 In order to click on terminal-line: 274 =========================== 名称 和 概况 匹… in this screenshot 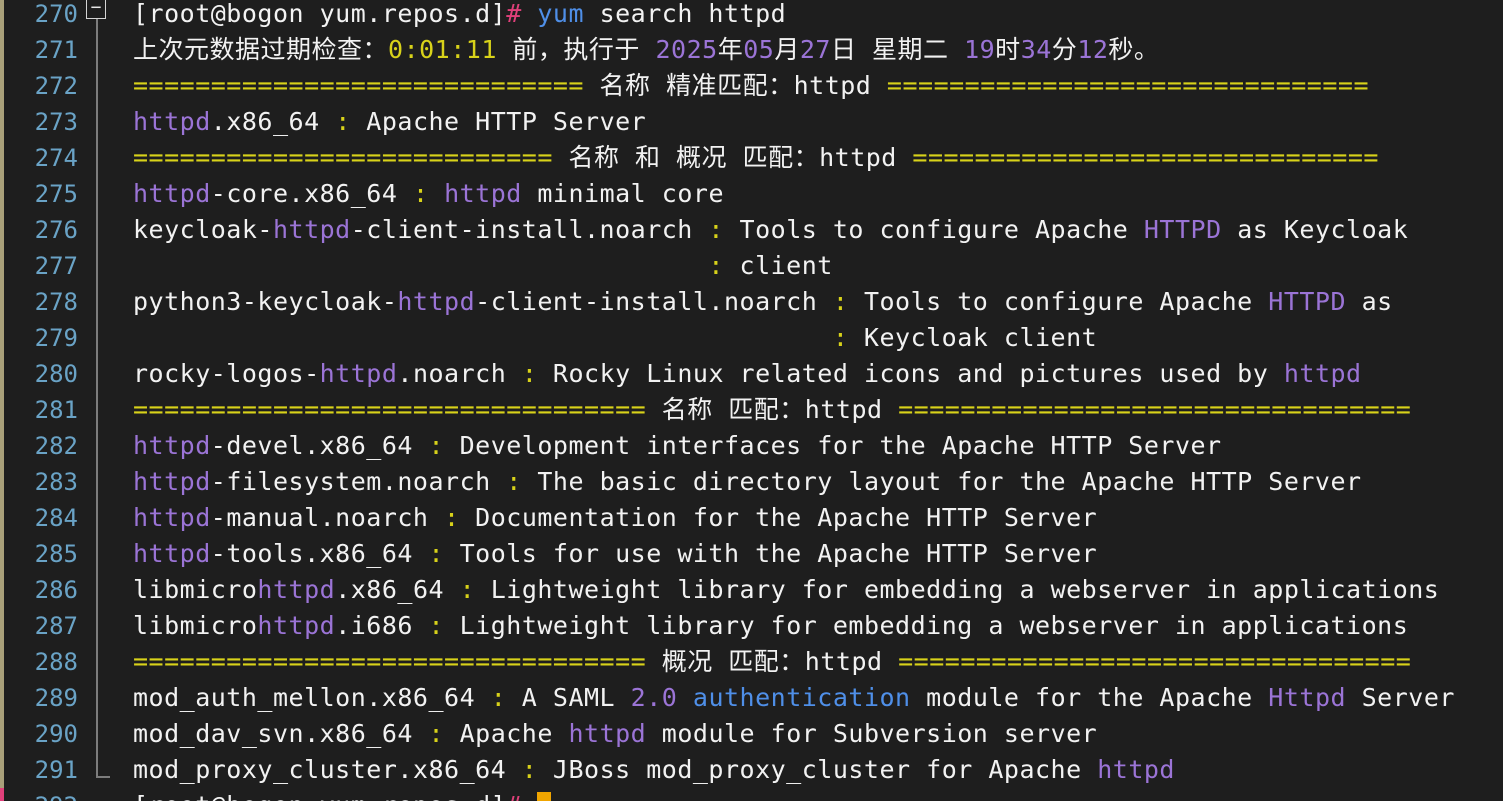, I will do `click(751, 158)`.